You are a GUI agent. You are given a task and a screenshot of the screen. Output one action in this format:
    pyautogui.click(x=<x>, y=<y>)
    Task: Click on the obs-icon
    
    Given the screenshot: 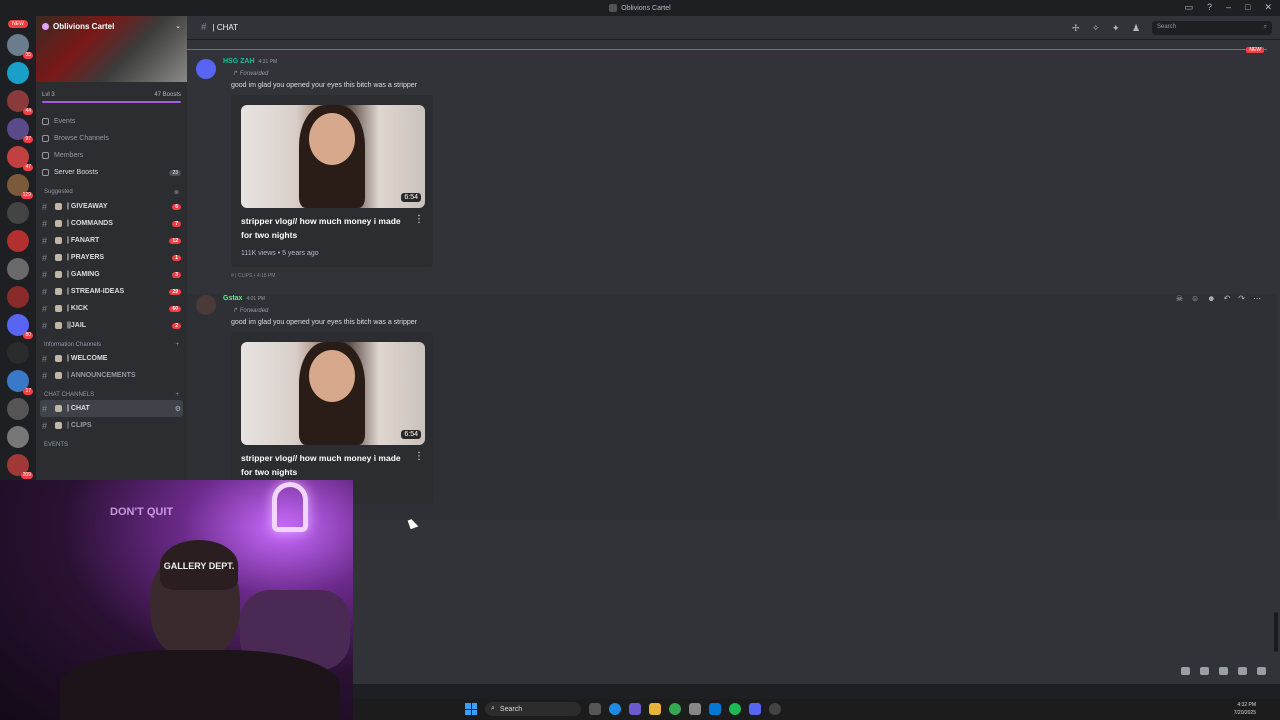 What is the action you would take?
    pyautogui.click(x=775, y=709)
    